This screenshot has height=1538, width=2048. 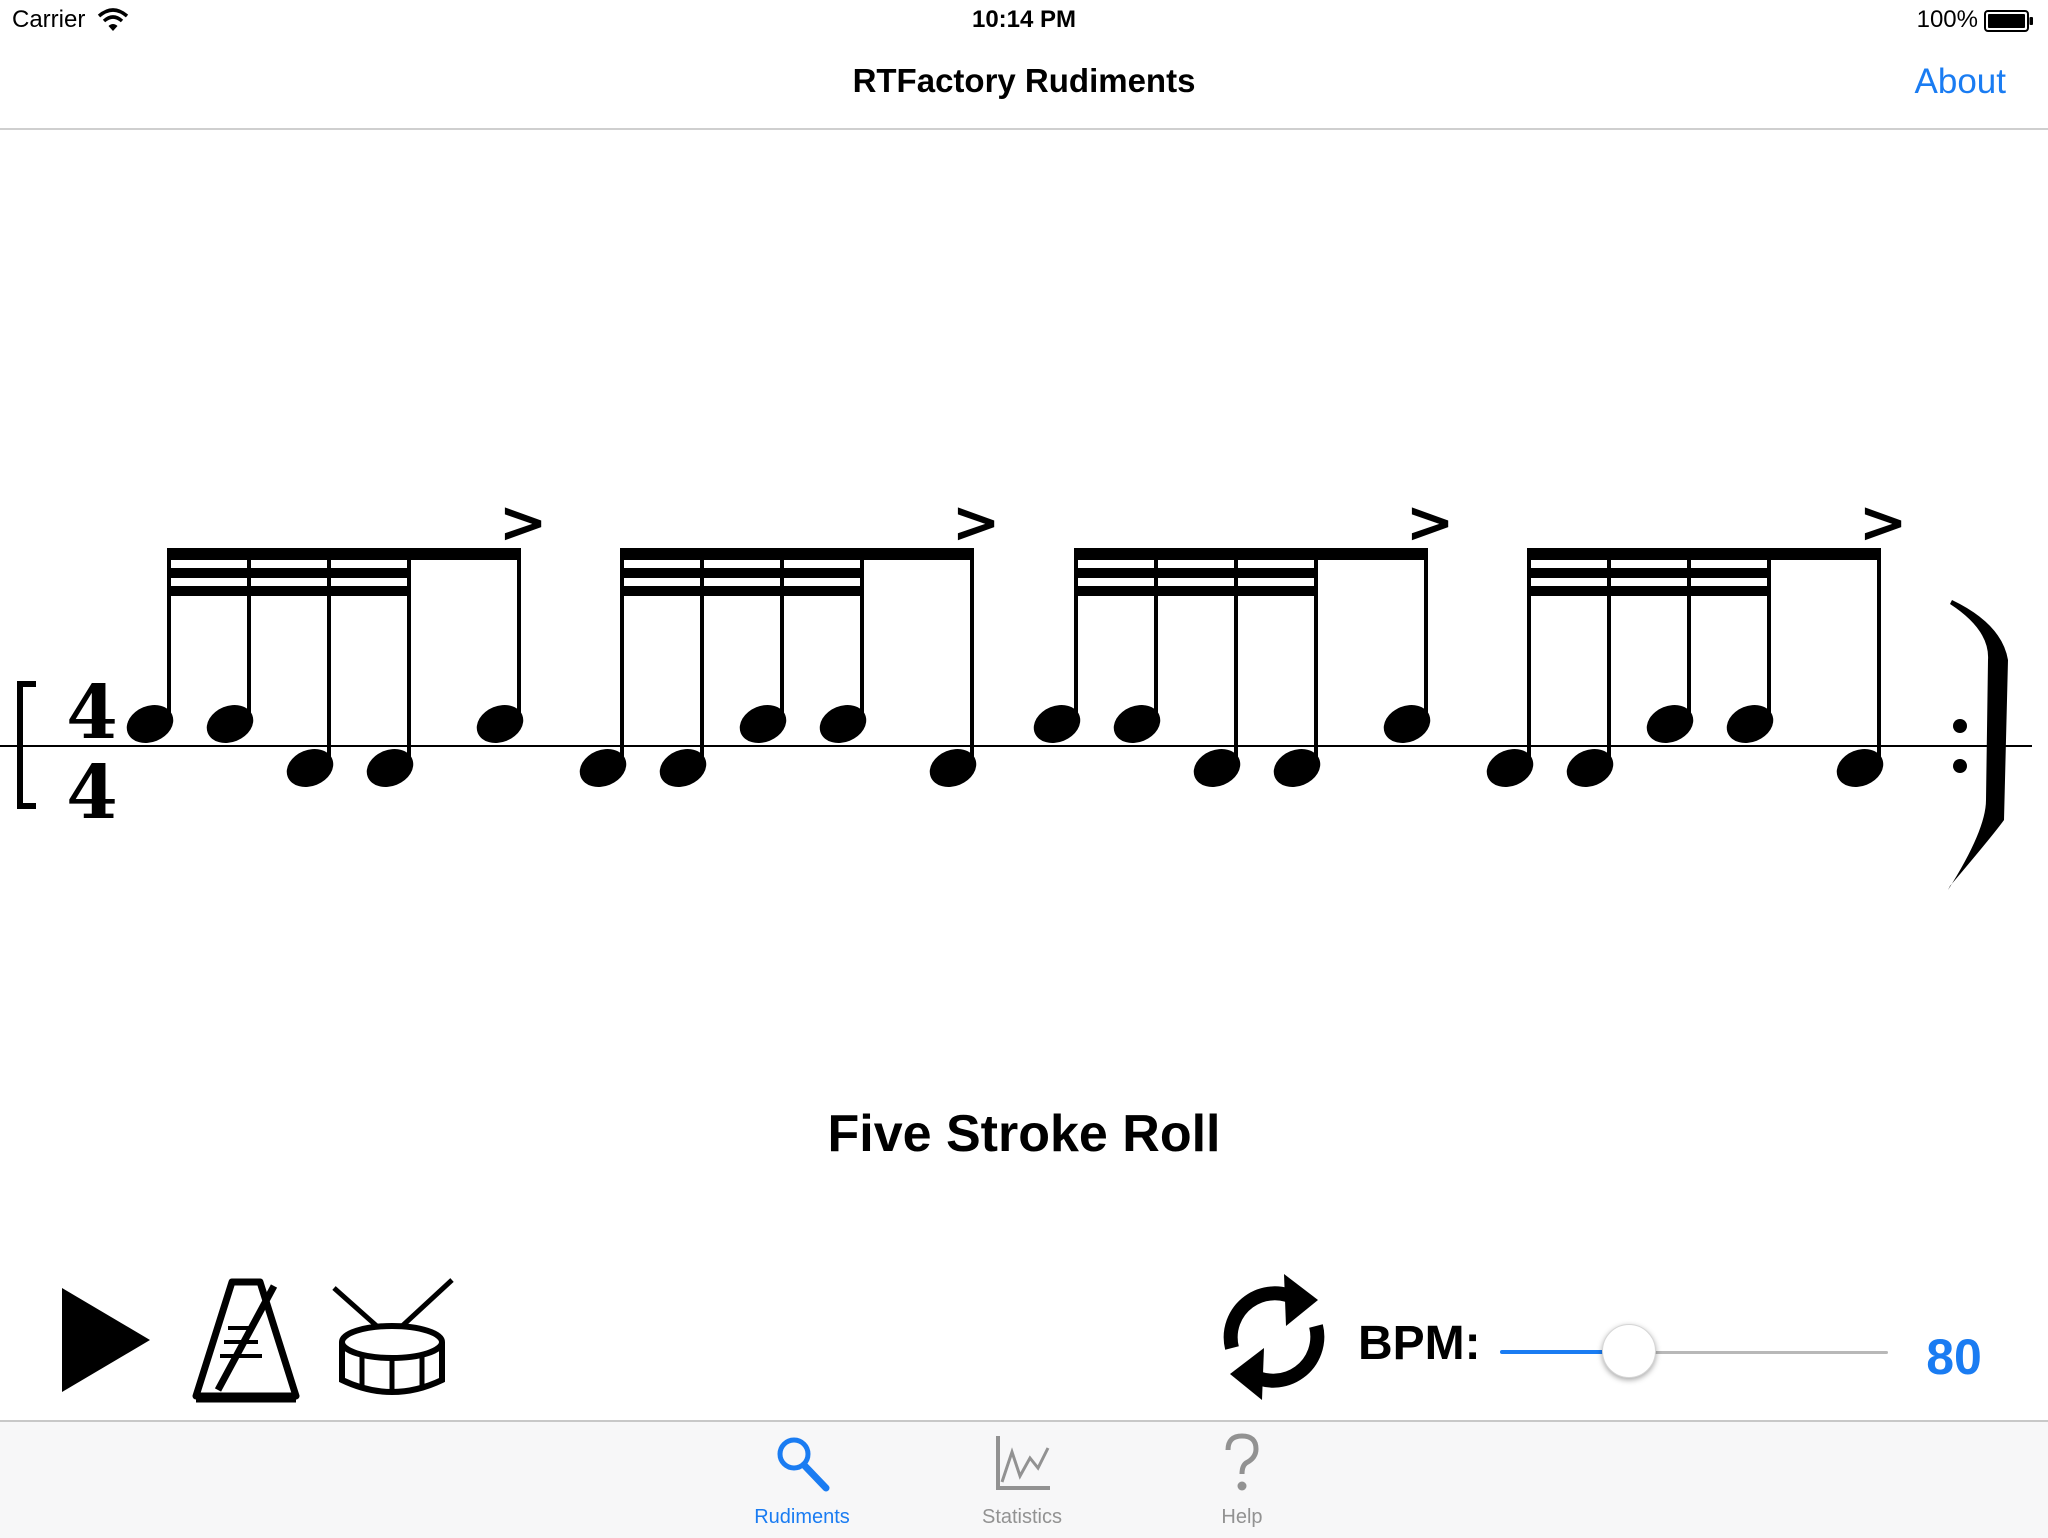 What do you see at coordinates (246, 1341) in the screenshot?
I see `metronome-icon` at bounding box center [246, 1341].